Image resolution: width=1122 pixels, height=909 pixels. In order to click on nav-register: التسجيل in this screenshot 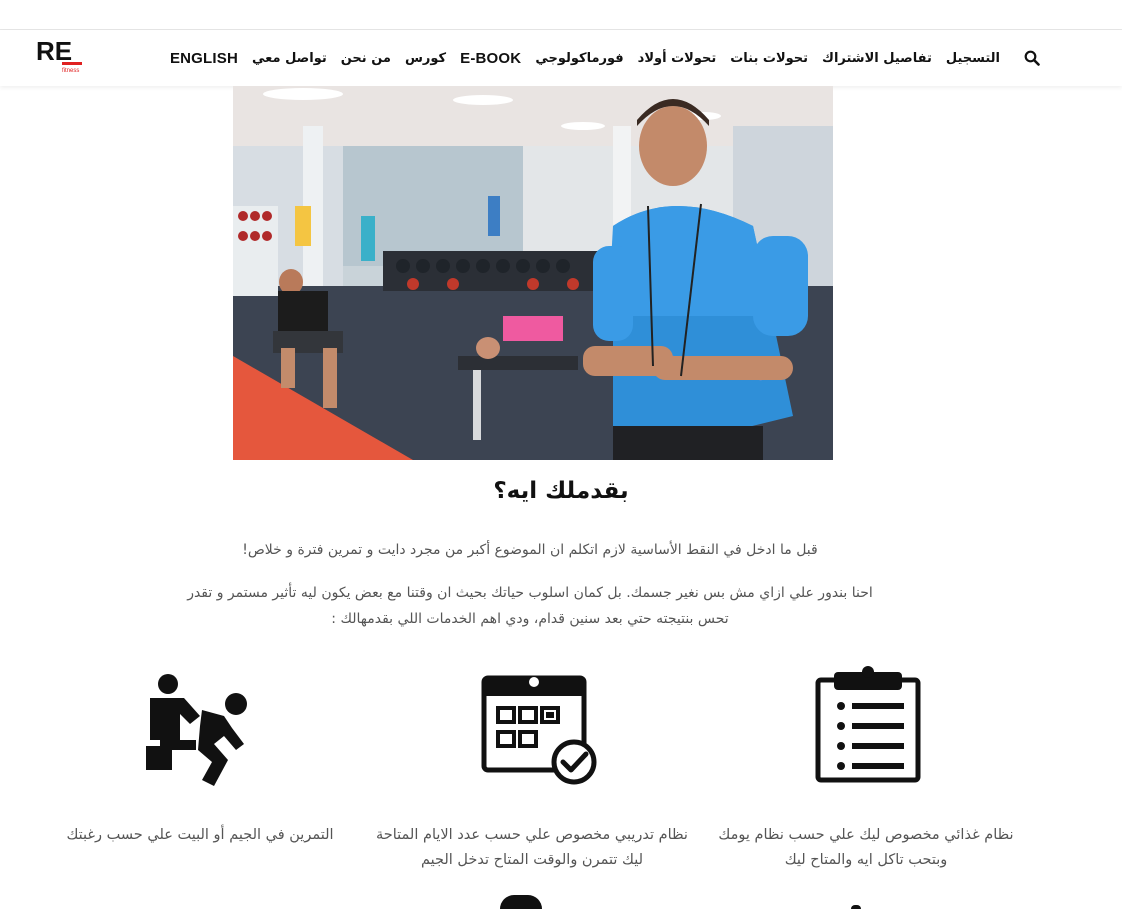, I will do `click(973, 58)`.